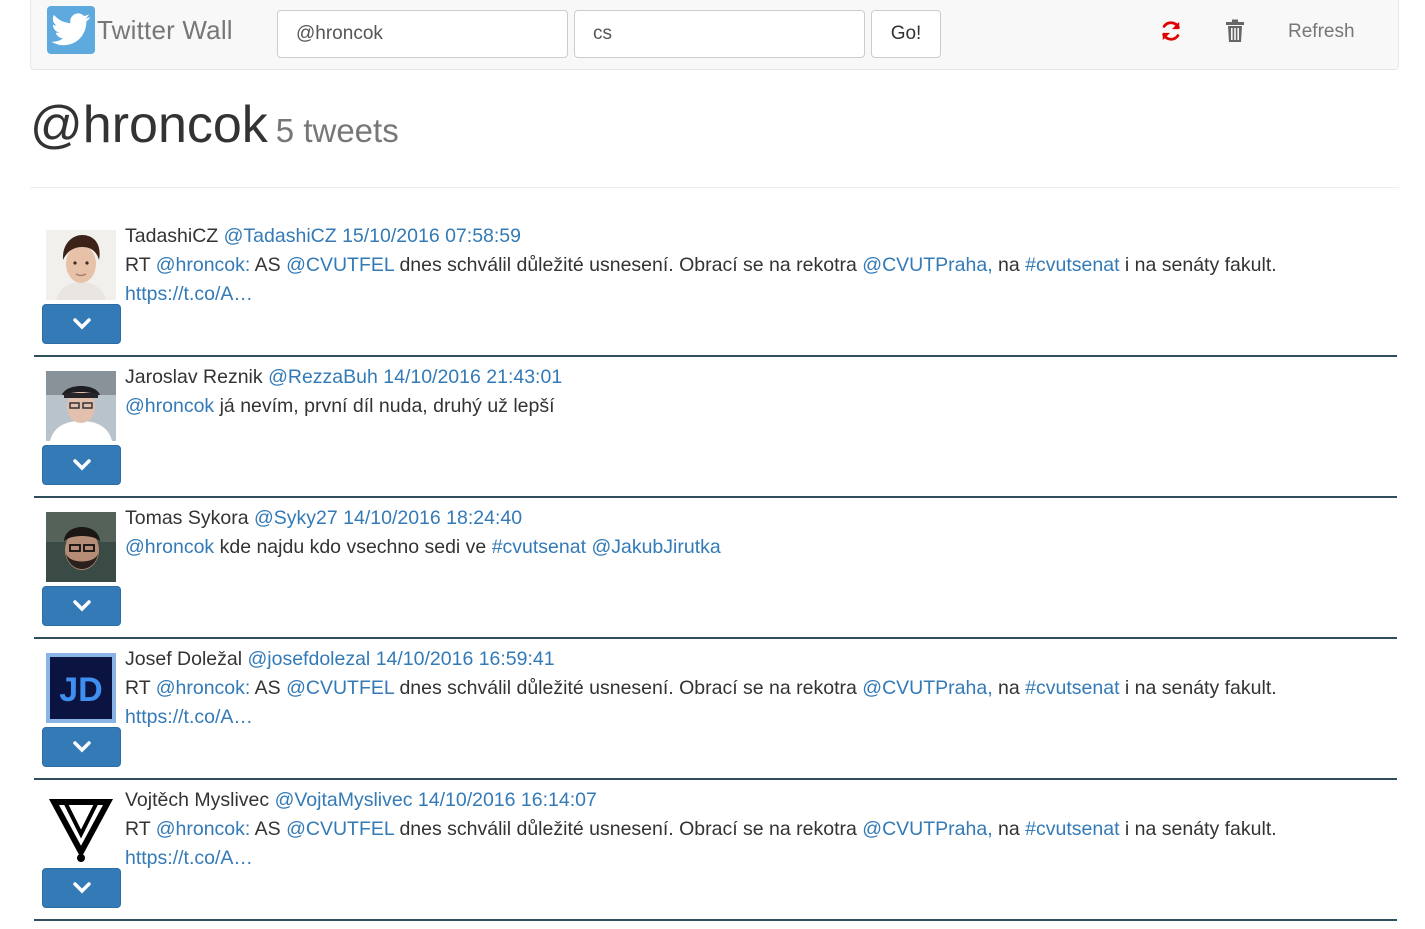  I want to click on tweet-count: 5 tweets, so click(337, 130).